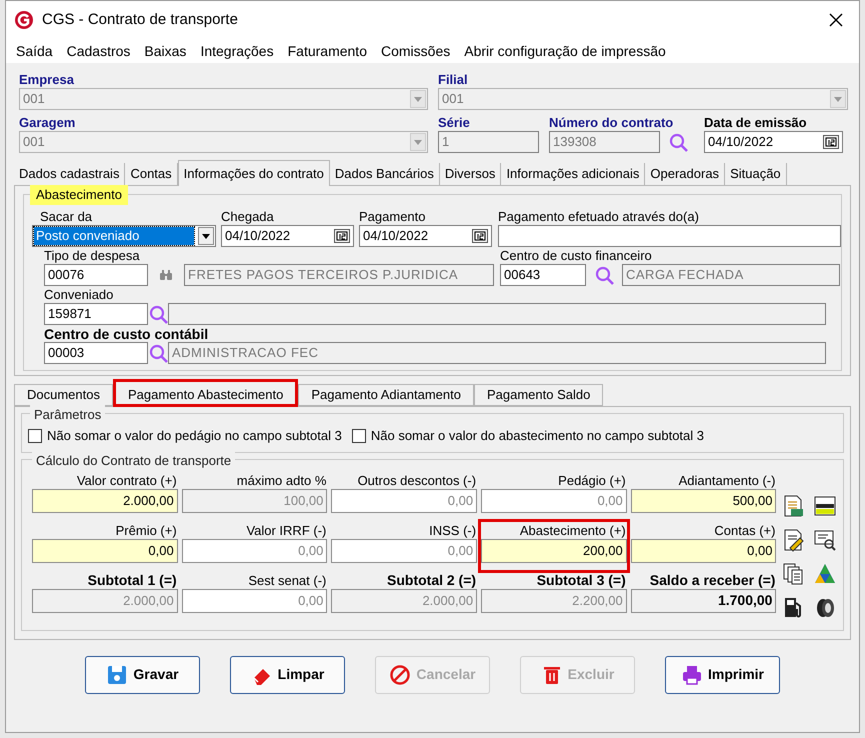 Image resolution: width=865 pixels, height=738 pixels. Describe the element at coordinates (386, 395) in the screenshot. I see `tab: Pagamento Adiantamento` at that location.